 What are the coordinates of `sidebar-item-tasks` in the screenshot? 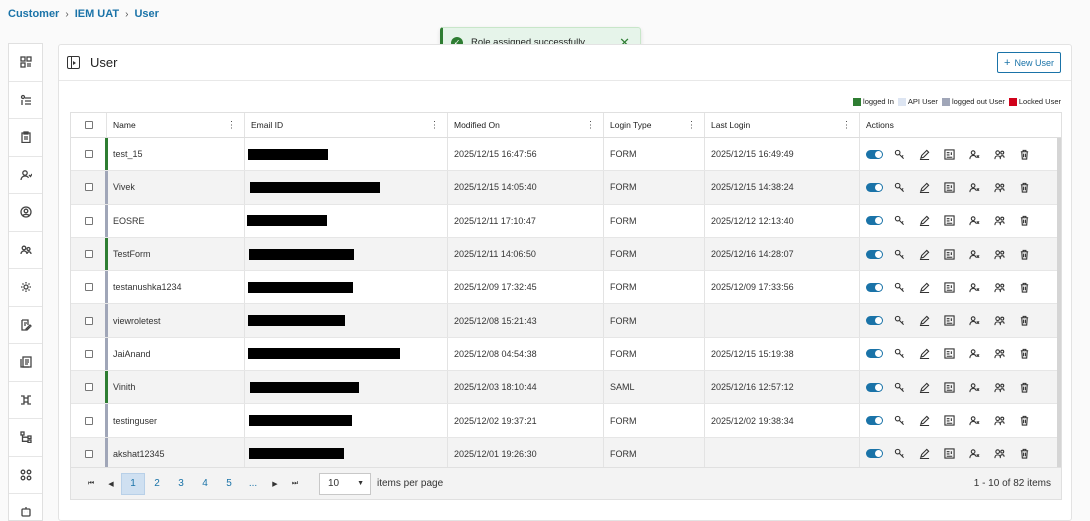 It's located at (25, 100).